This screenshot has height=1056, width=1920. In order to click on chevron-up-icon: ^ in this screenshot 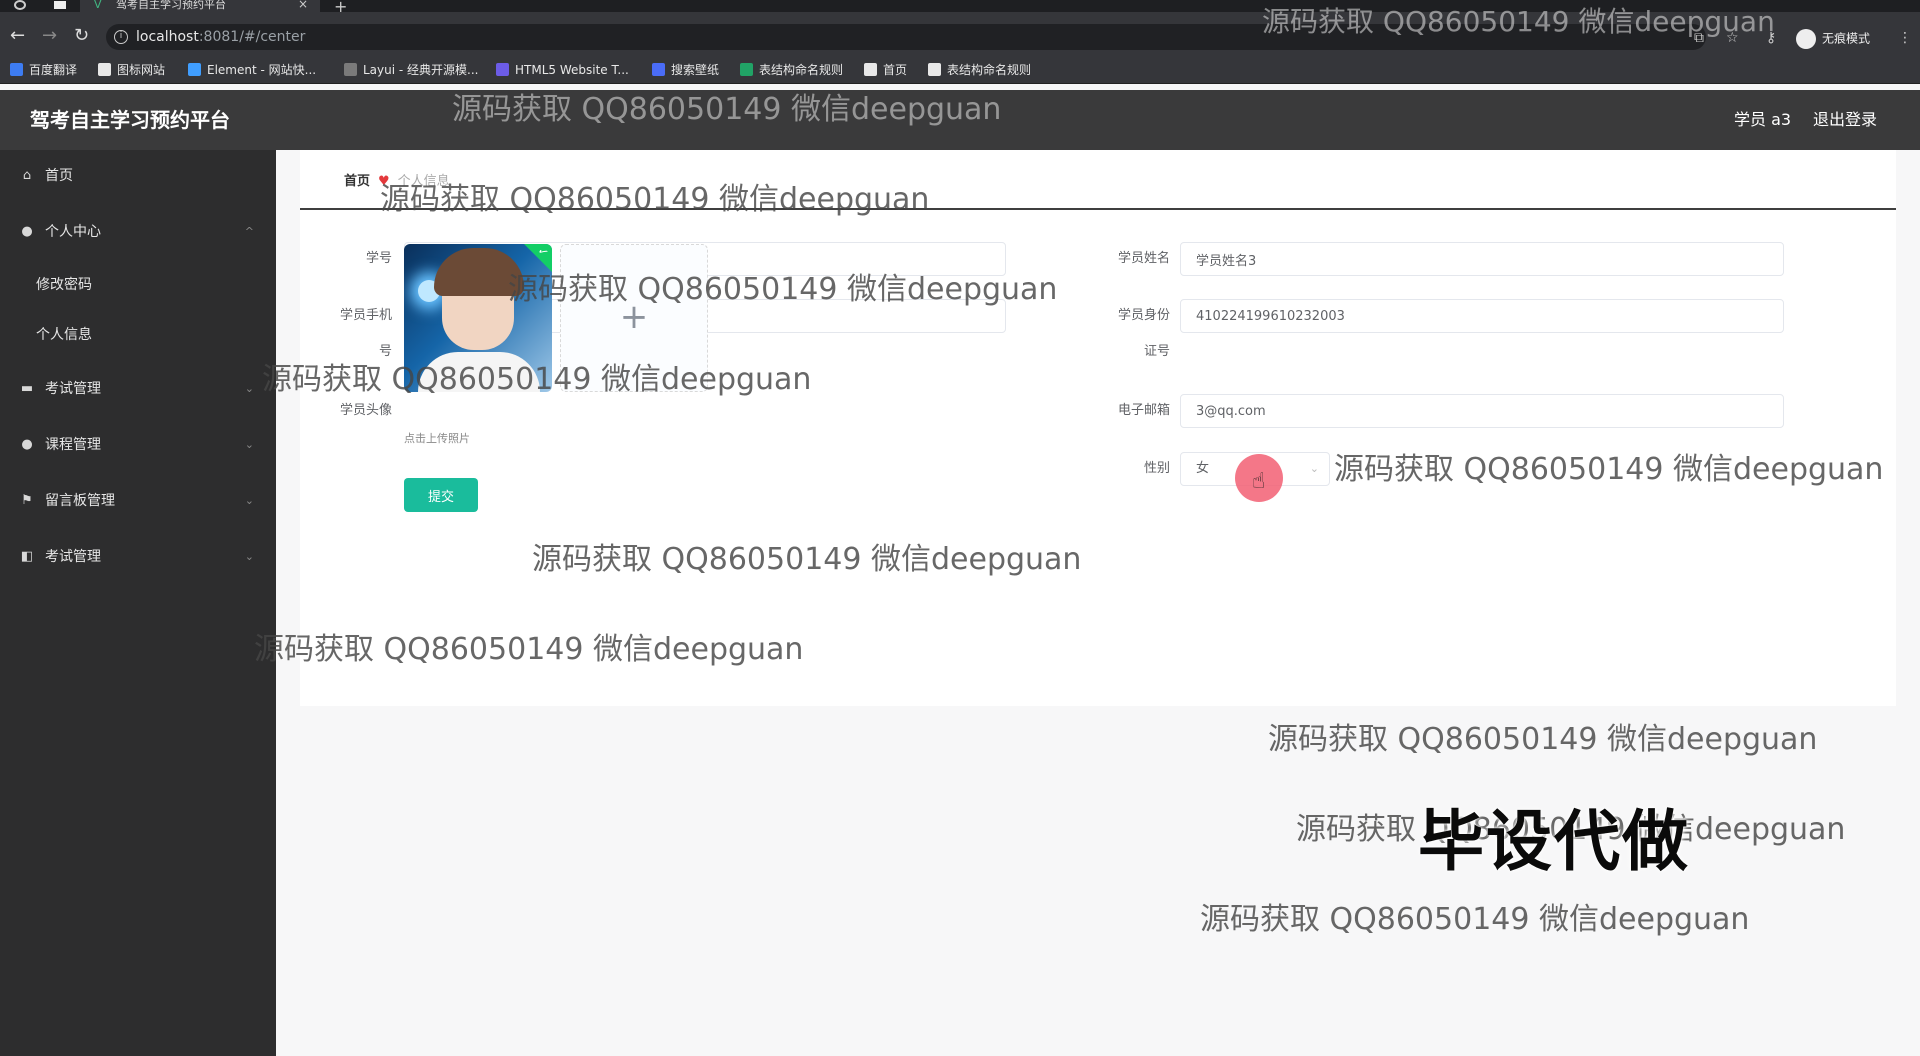, I will do `click(249, 231)`.